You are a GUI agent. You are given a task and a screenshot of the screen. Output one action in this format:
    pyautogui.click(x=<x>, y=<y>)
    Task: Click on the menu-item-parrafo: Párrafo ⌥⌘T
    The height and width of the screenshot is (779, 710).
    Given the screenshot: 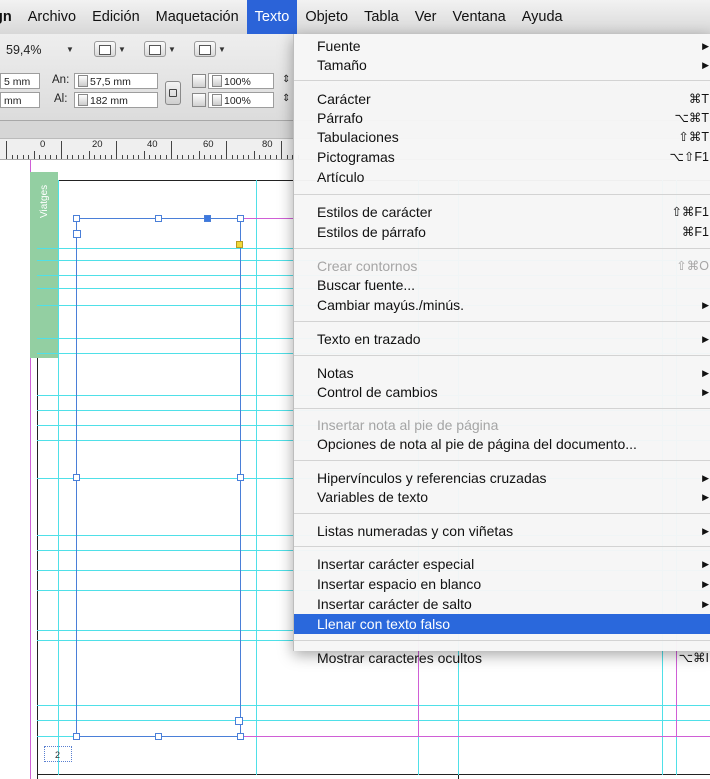 What is the action you would take?
    pyautogui.click(x=502, y=118)
    